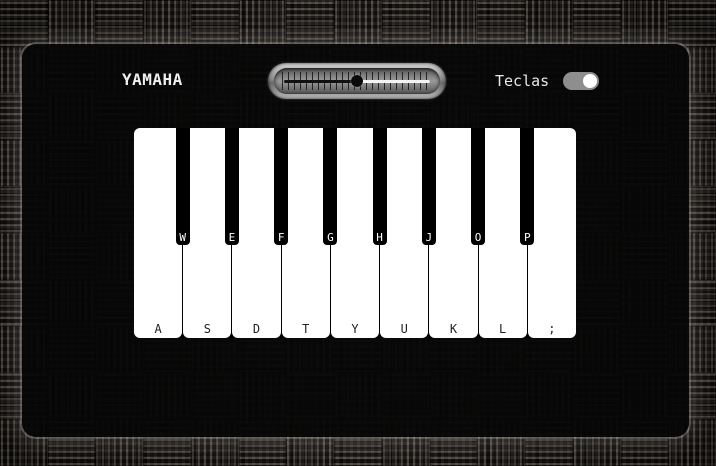  I want to click on black-key: G, so click(330, 186).